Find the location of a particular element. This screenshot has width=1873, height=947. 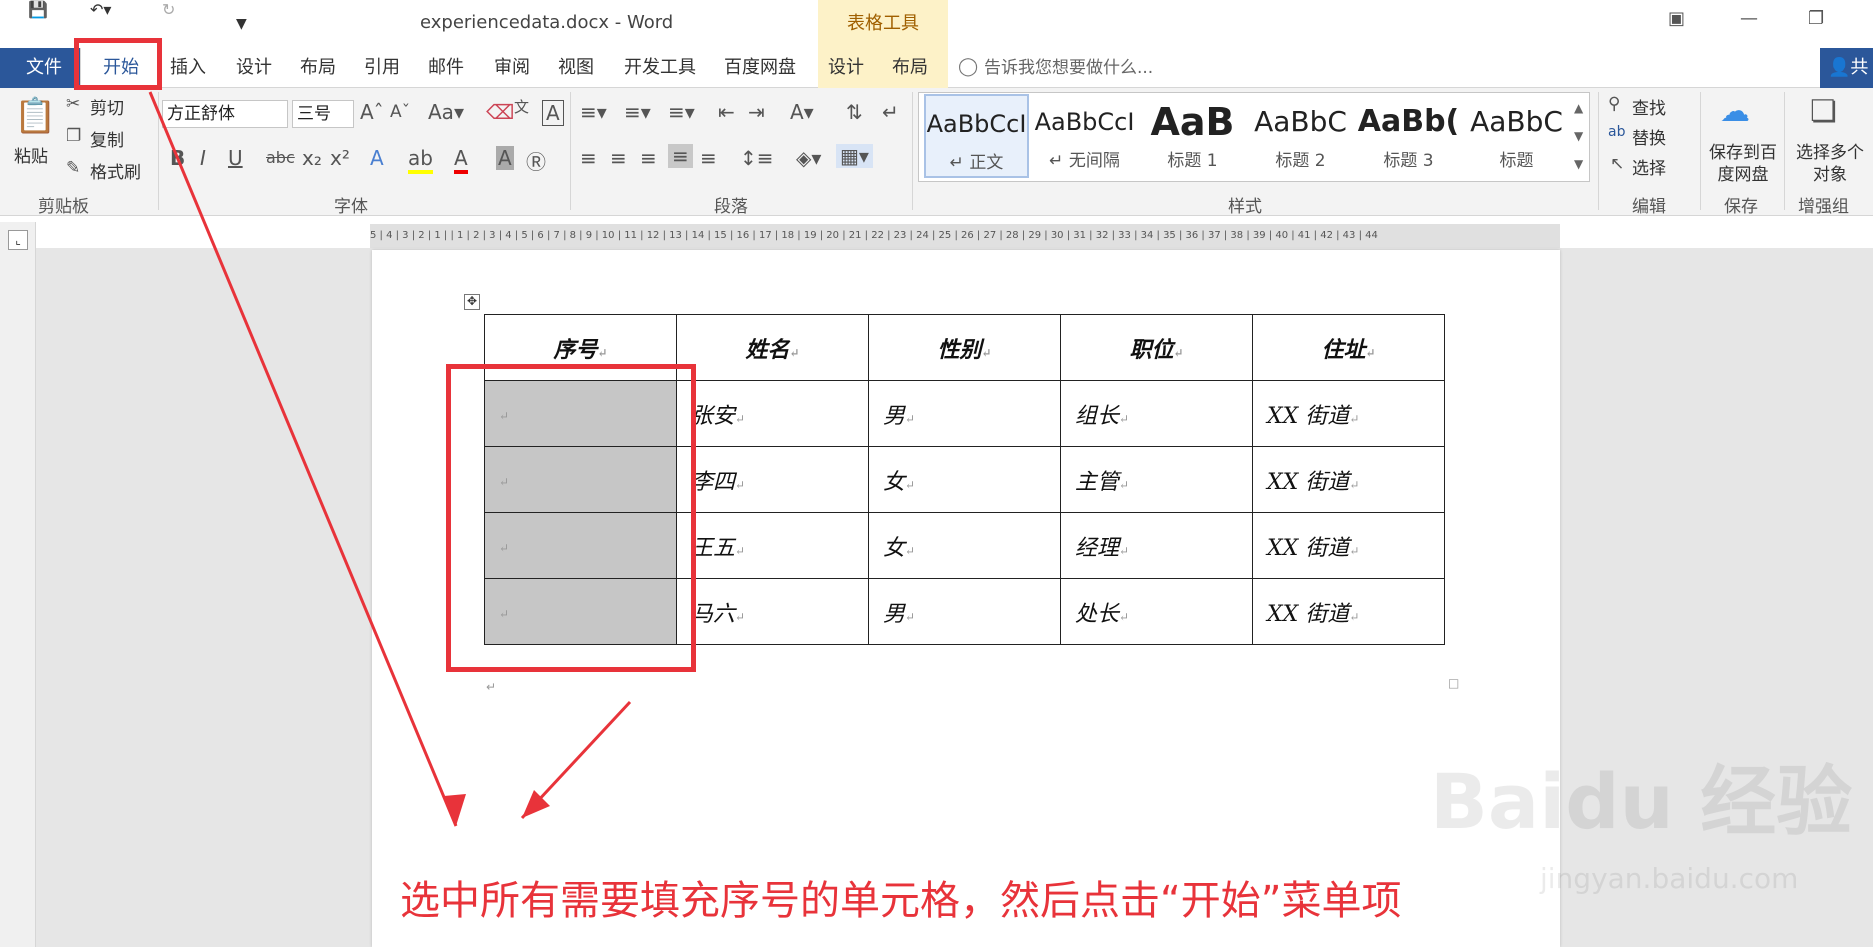

watermark-logo: Baidu 经验 is located at coordinates (1641, 801).